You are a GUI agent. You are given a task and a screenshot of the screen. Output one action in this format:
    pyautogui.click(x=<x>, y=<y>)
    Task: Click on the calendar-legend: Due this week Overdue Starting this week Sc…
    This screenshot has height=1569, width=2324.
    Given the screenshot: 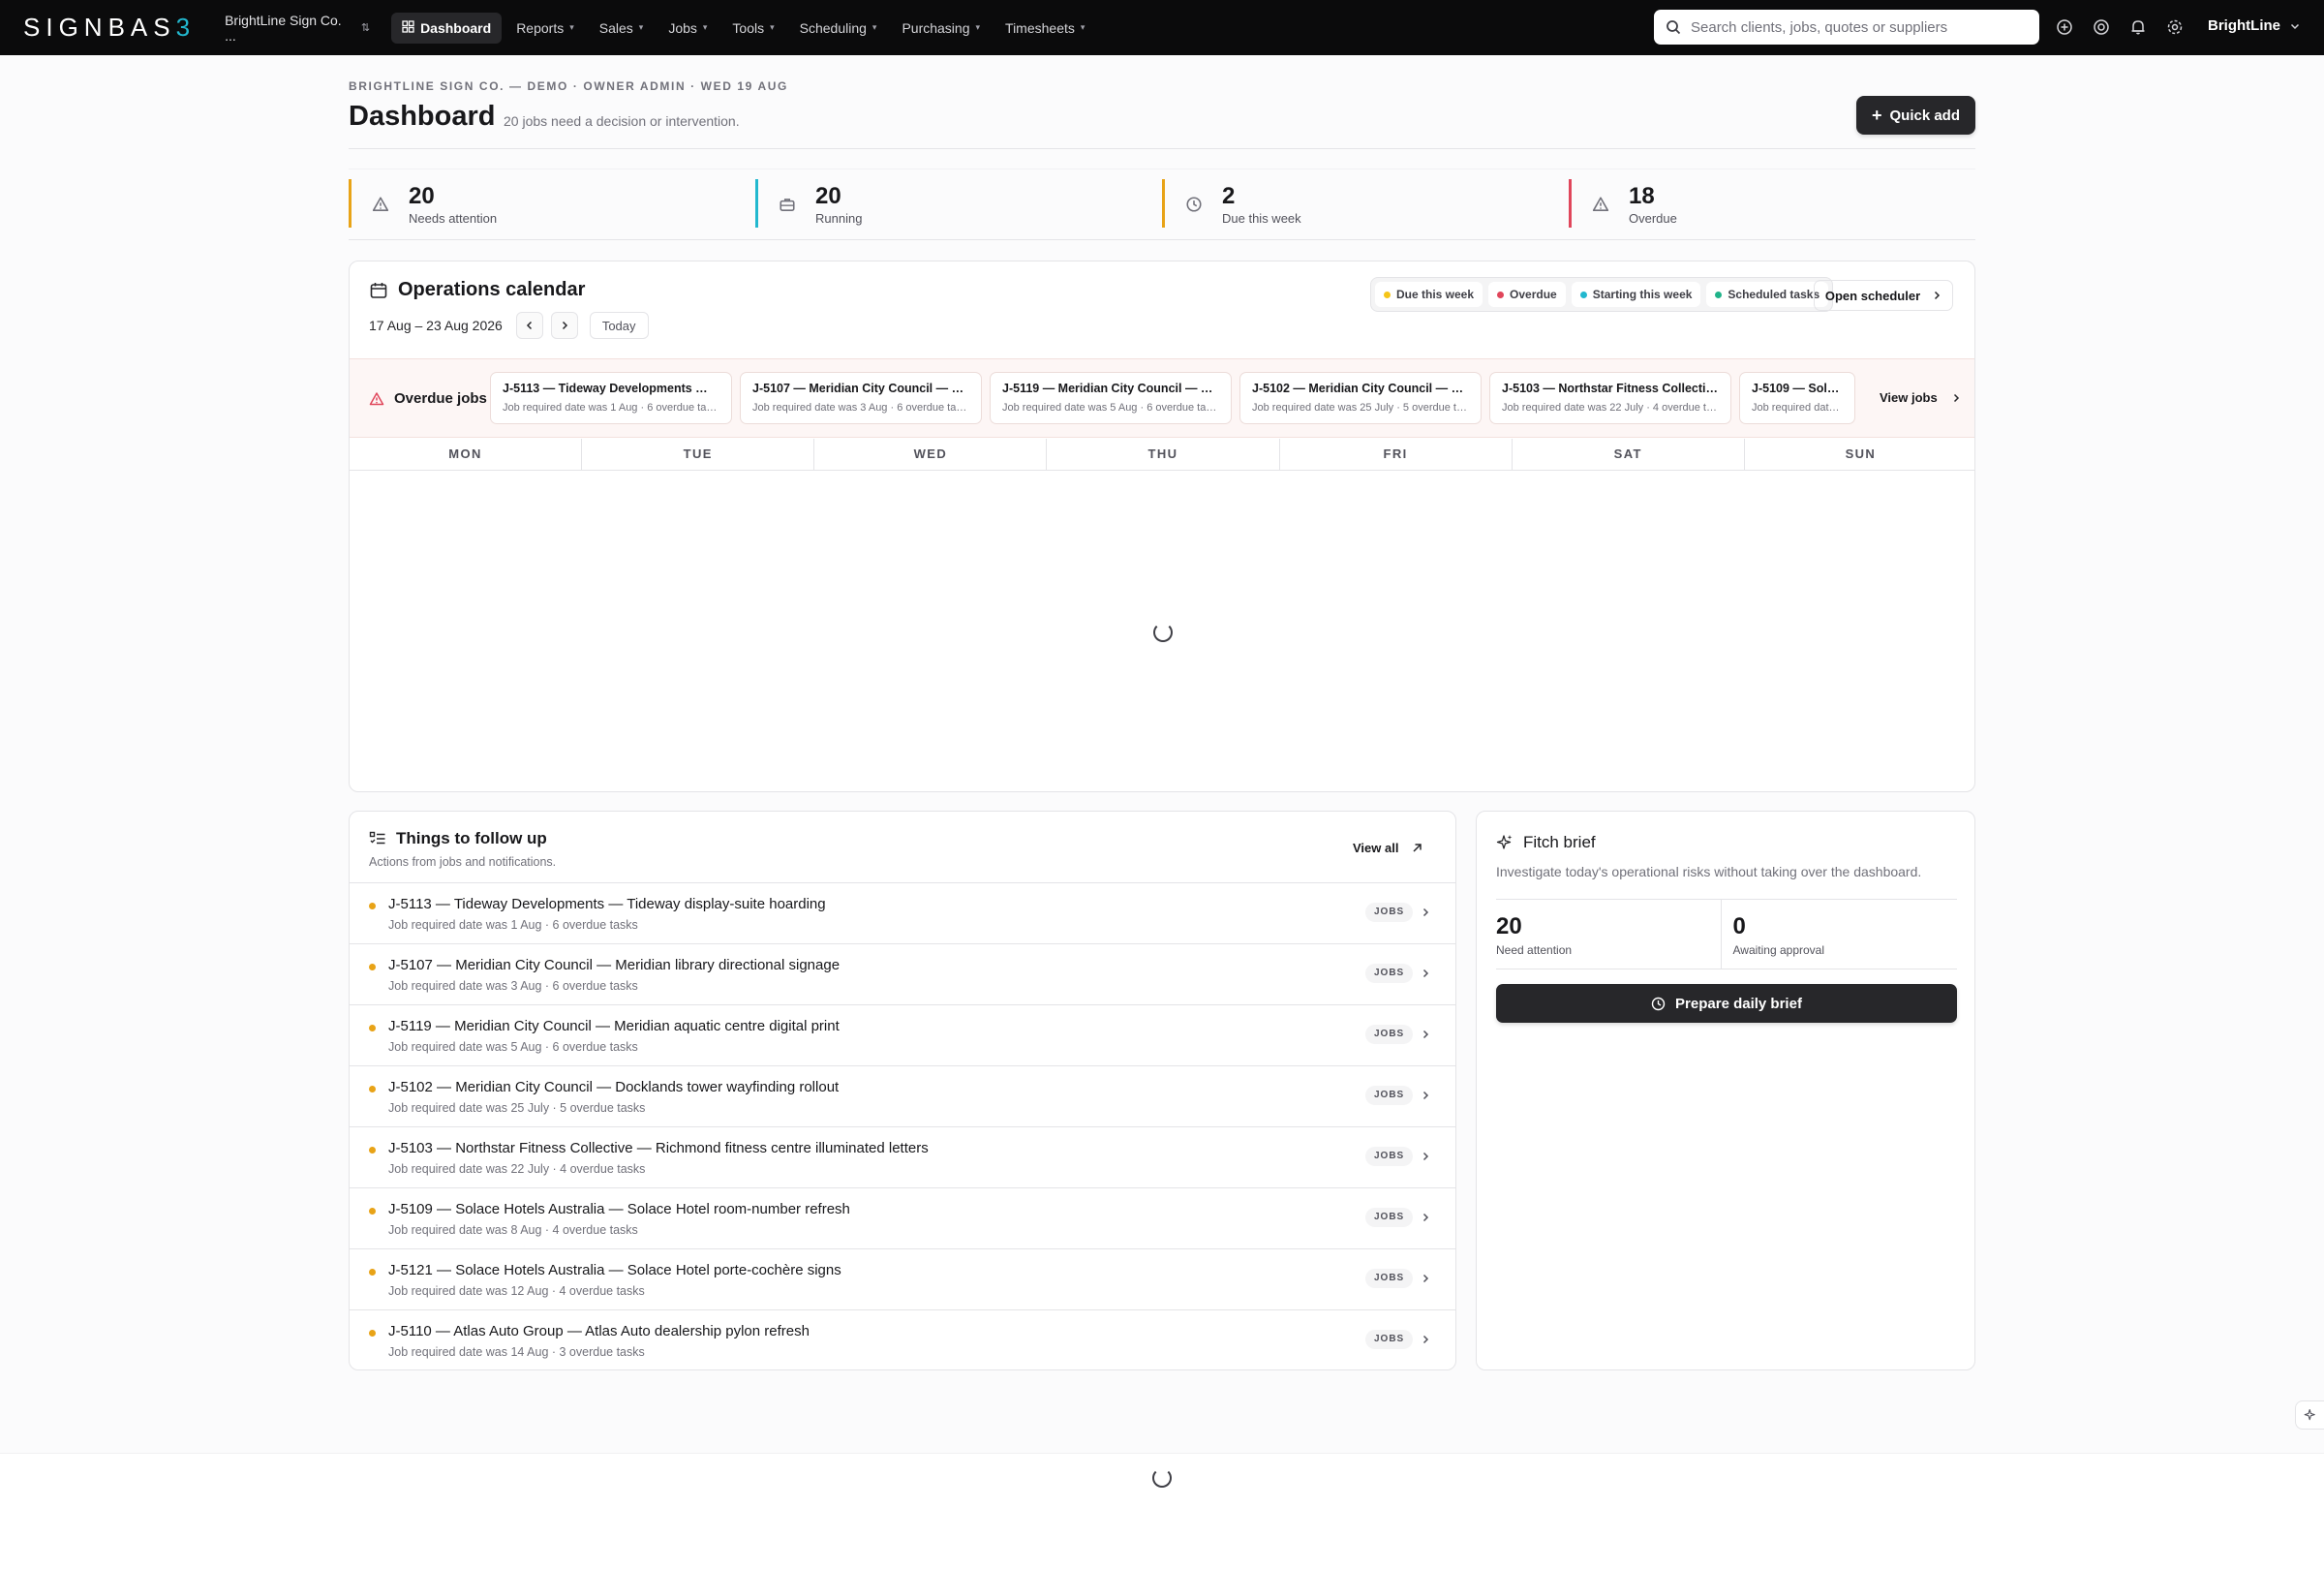 What is the action you would take?
    pyautogui.click(x=1602, y=294)
    